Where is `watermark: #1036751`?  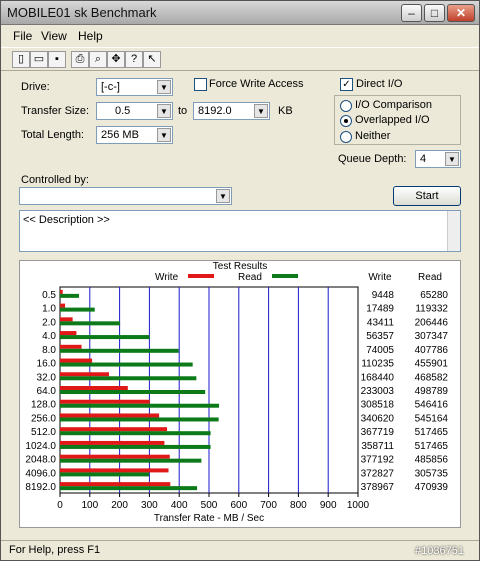 watermark: #1036751 is located at coordinates (439, 551).